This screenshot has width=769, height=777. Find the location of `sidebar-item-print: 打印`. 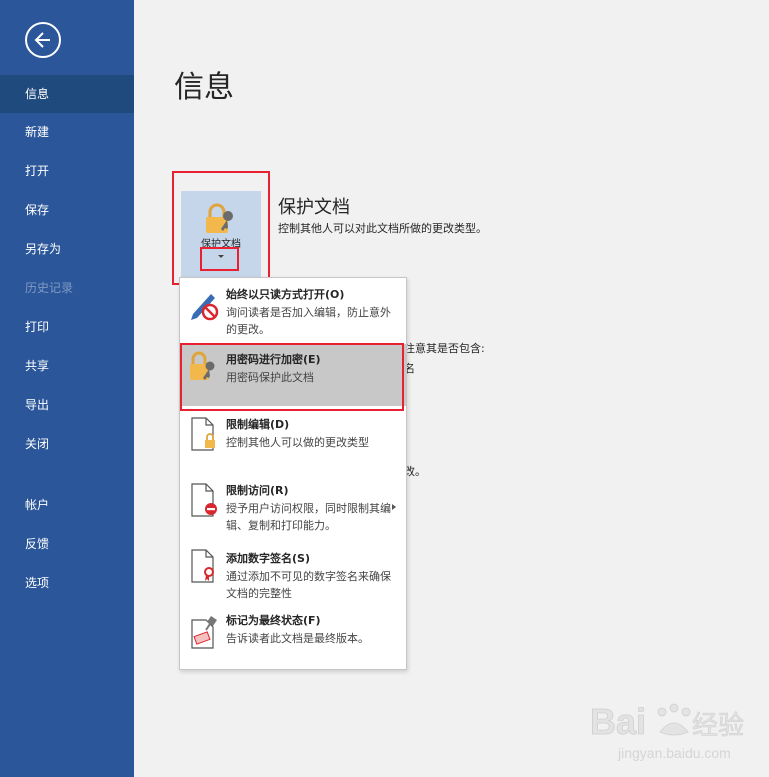

sidebar-item-print: 打印 is located at coordinates (67, 327).